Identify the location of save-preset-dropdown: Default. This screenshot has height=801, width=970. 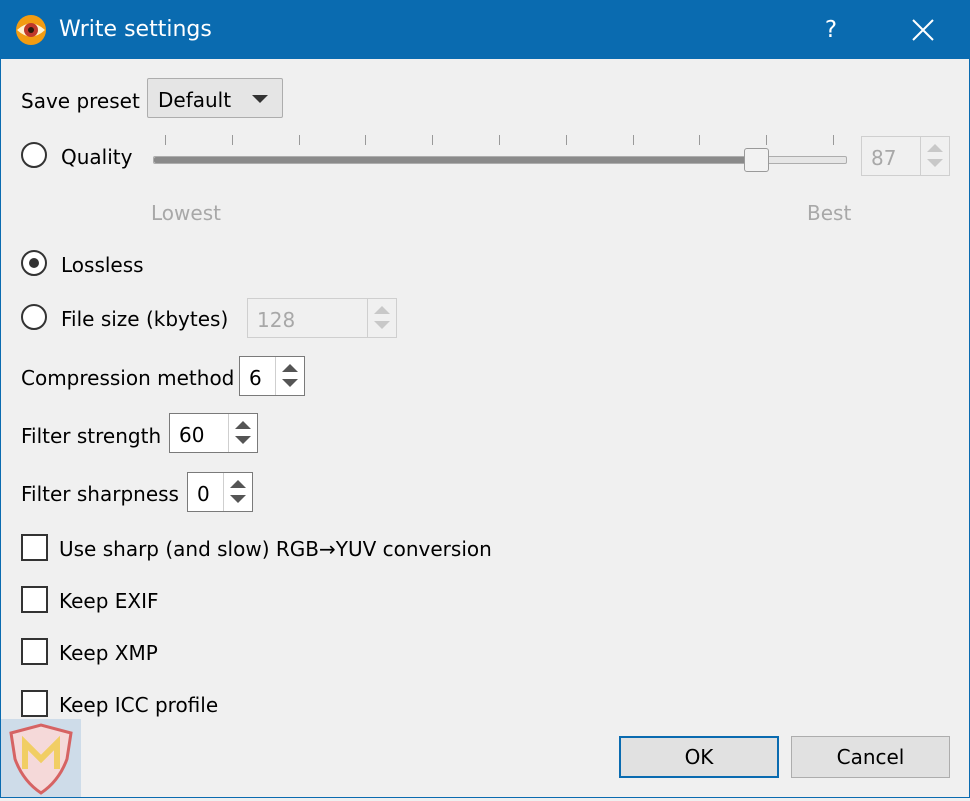
(215, 98).